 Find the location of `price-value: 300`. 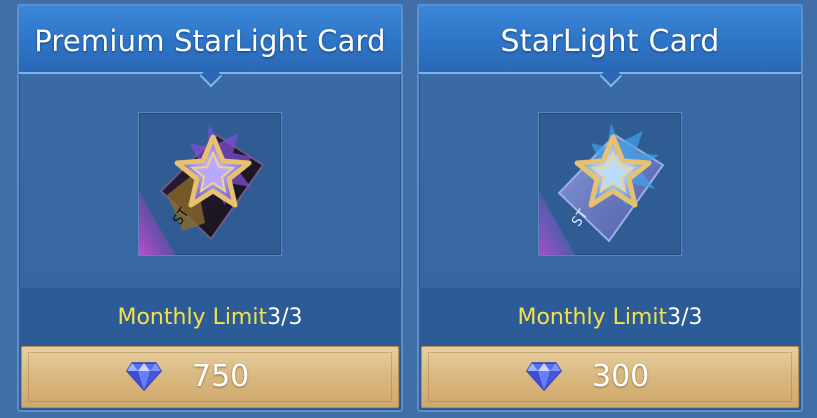

price-value: 300 is located at coordinates (621, 376).